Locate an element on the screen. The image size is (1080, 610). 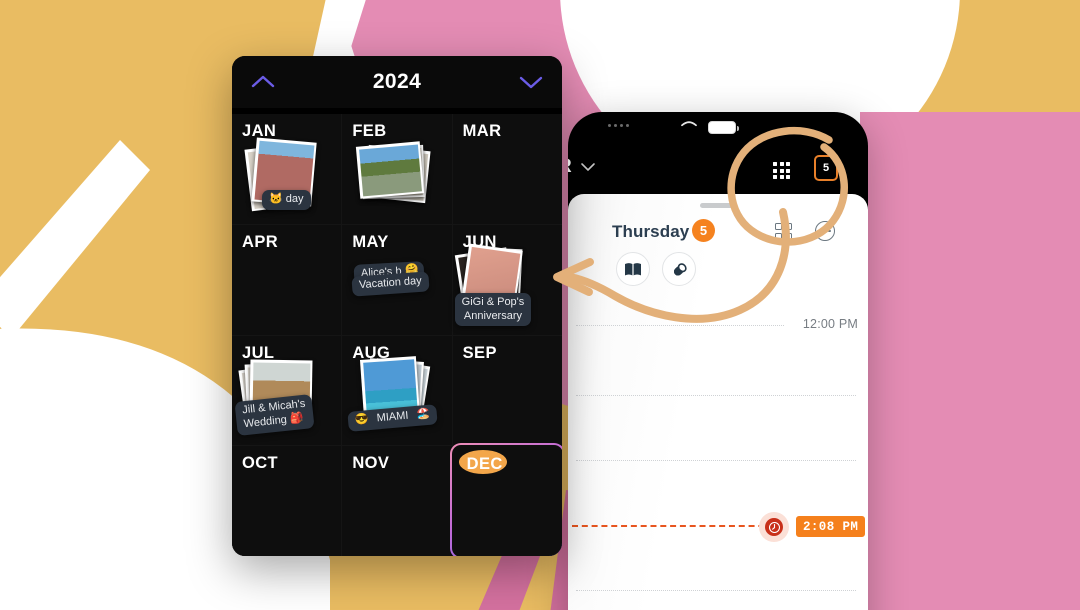
month-cell-sep: SEP is located at coordinates (507, 390).